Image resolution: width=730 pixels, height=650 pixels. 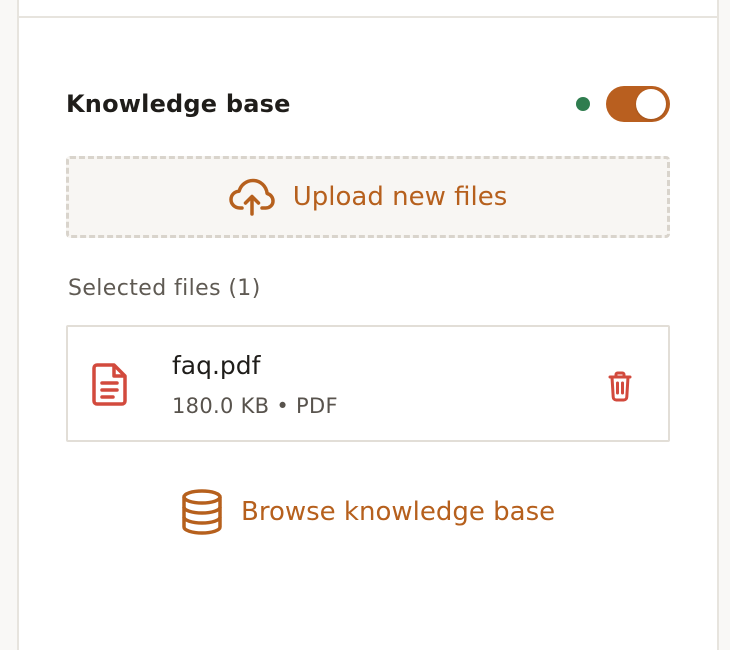 I want to click on knowledge-base-controls, so click(x=623, y=104).